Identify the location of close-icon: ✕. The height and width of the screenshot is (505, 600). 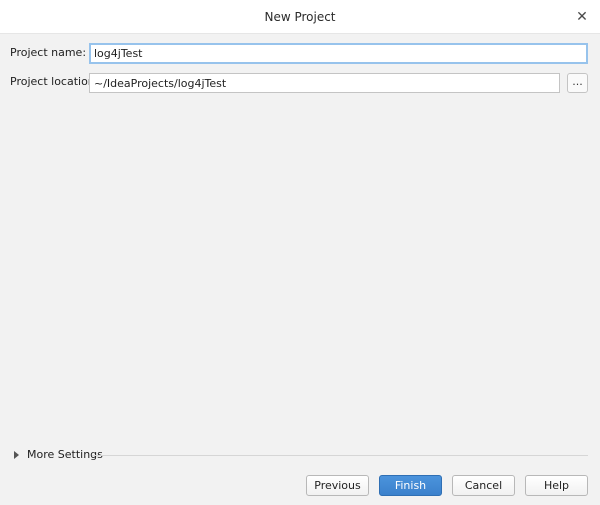
(582, 17).